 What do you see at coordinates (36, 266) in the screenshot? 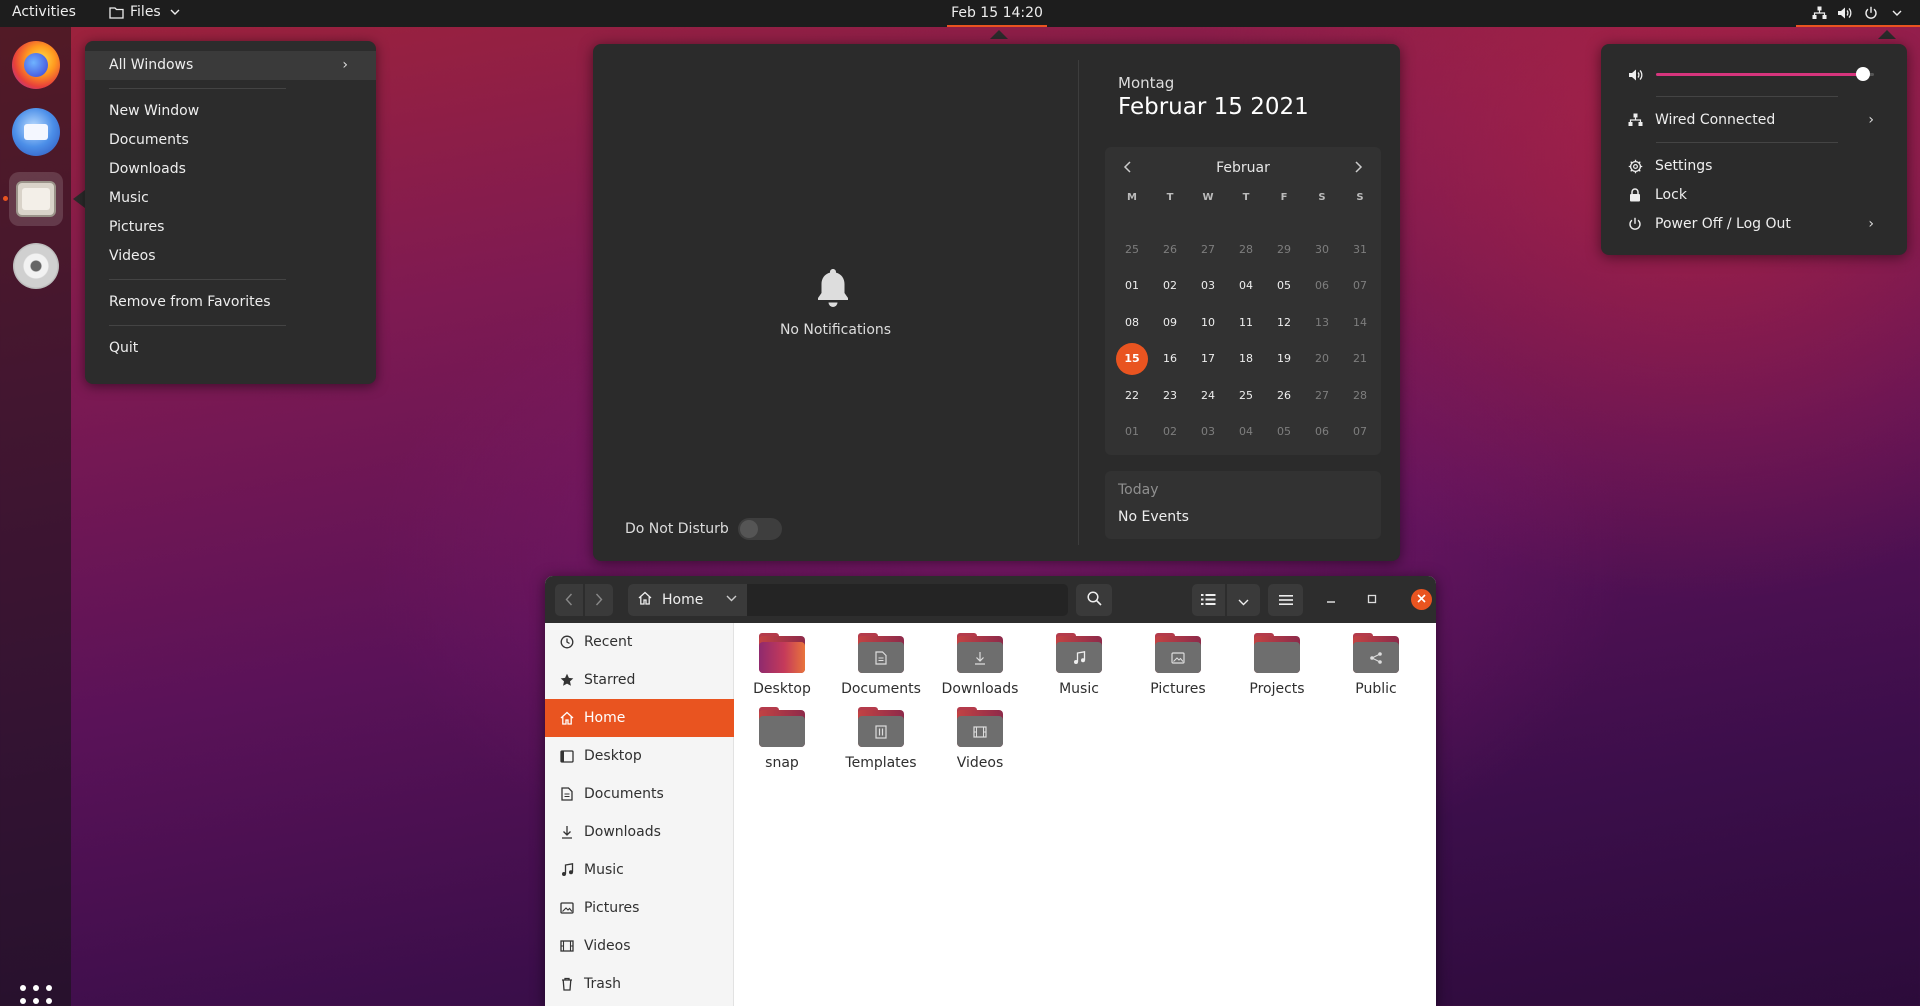
I see `dock-disc` at bounding box center [36, 266].